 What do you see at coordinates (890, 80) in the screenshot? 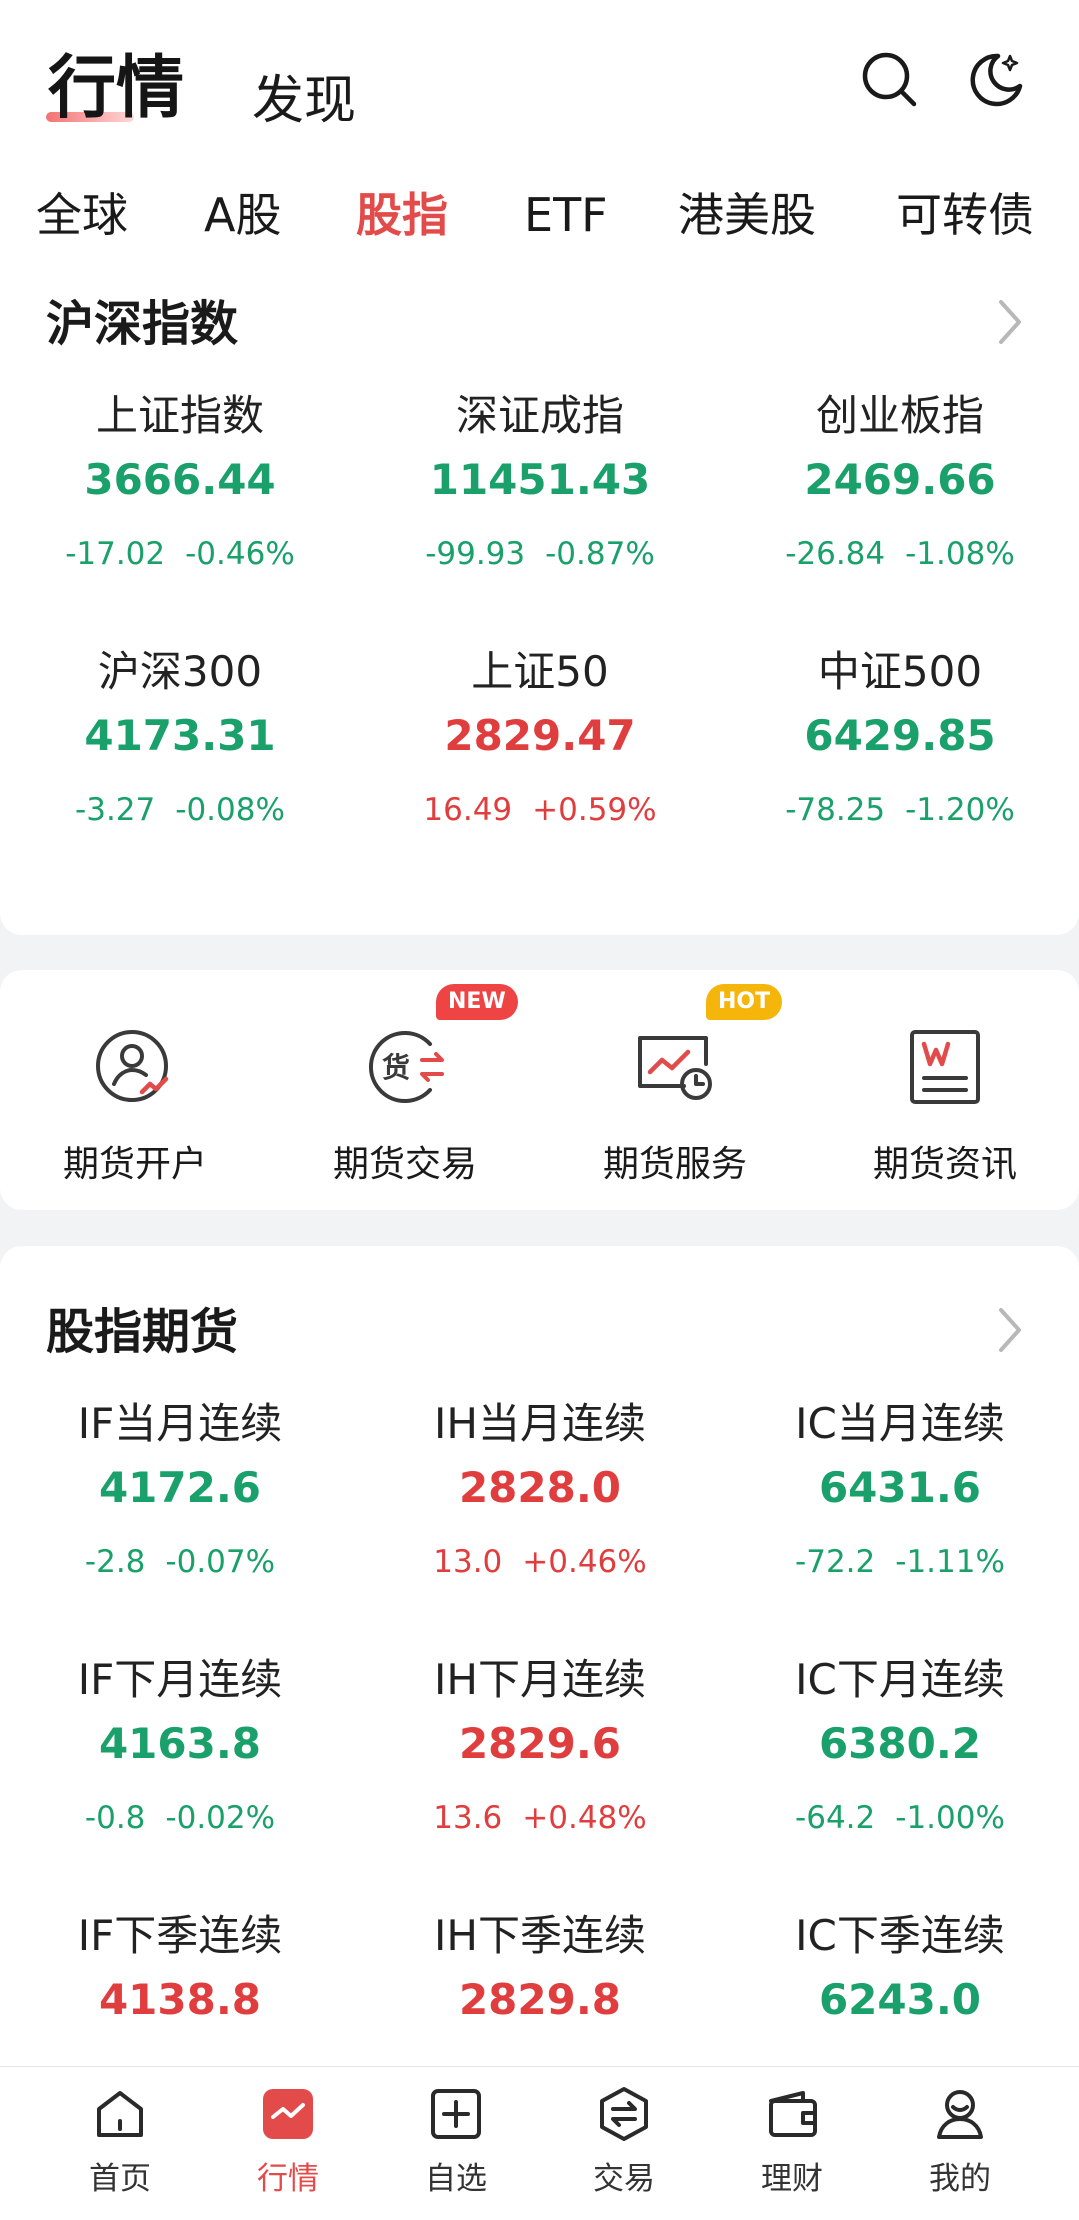
I see `search-icon` at bounding box center [890, 80].